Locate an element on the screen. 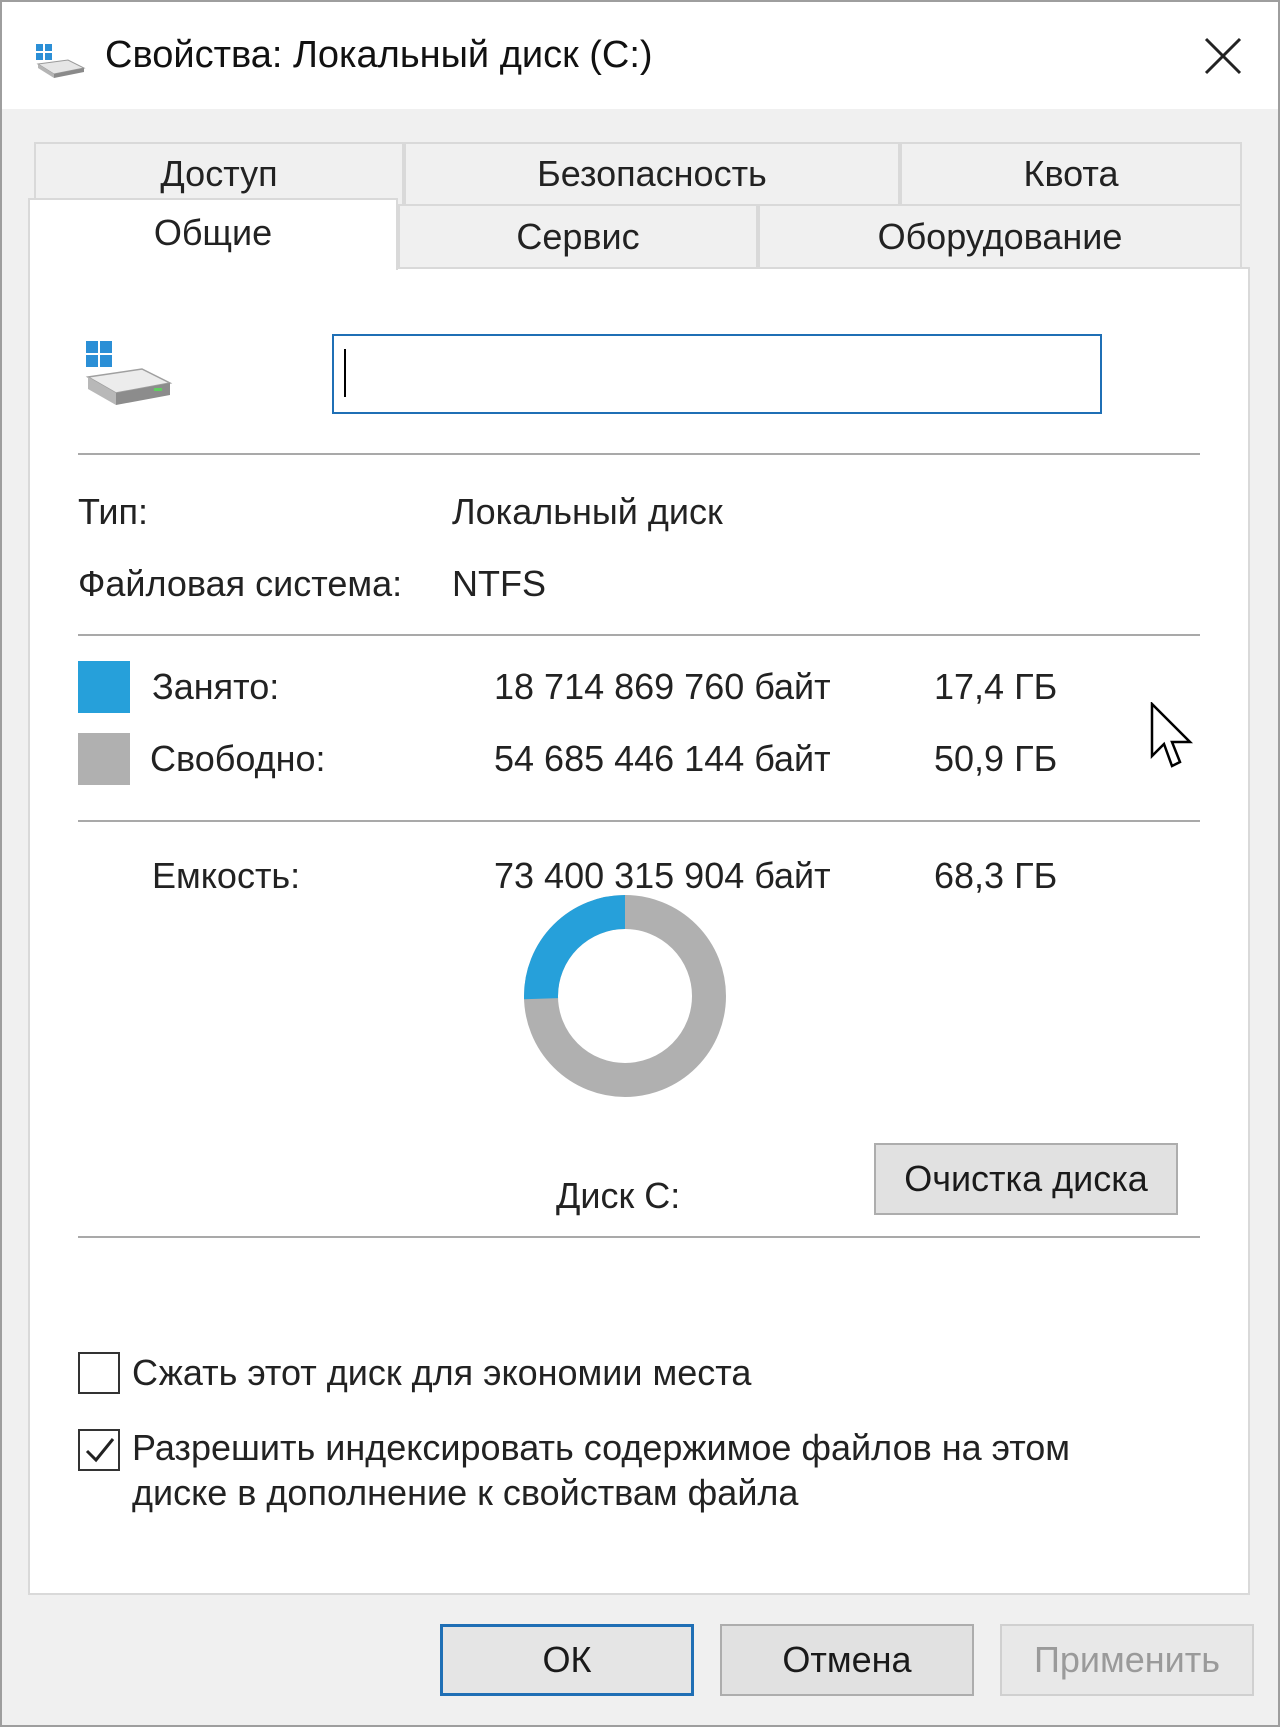  text-caret is located at coordinates (345, 373).